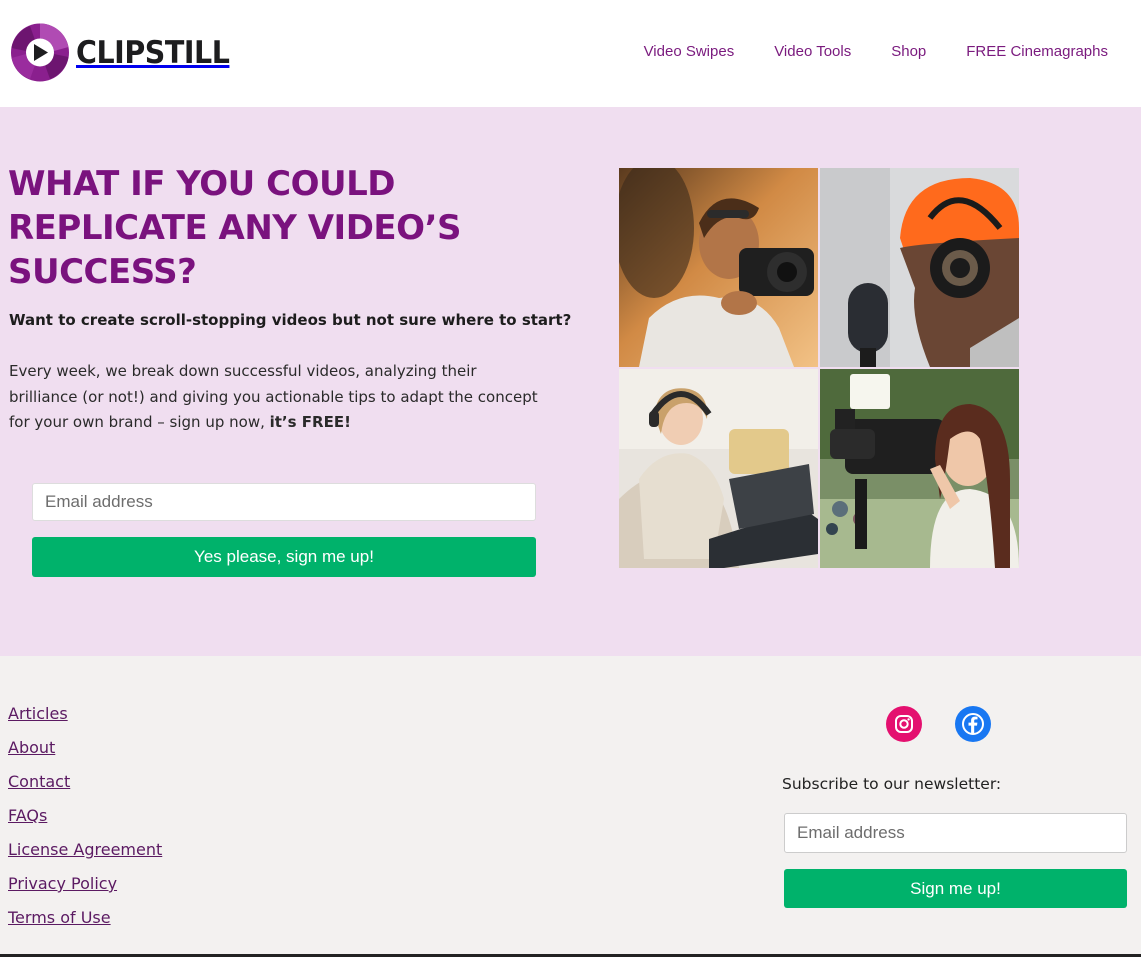 This screenshot has width=1141, height=957. Describe the element at coordinates (85, 782) in the screenshot. I see `footer-link-contact: Contact` at that location.